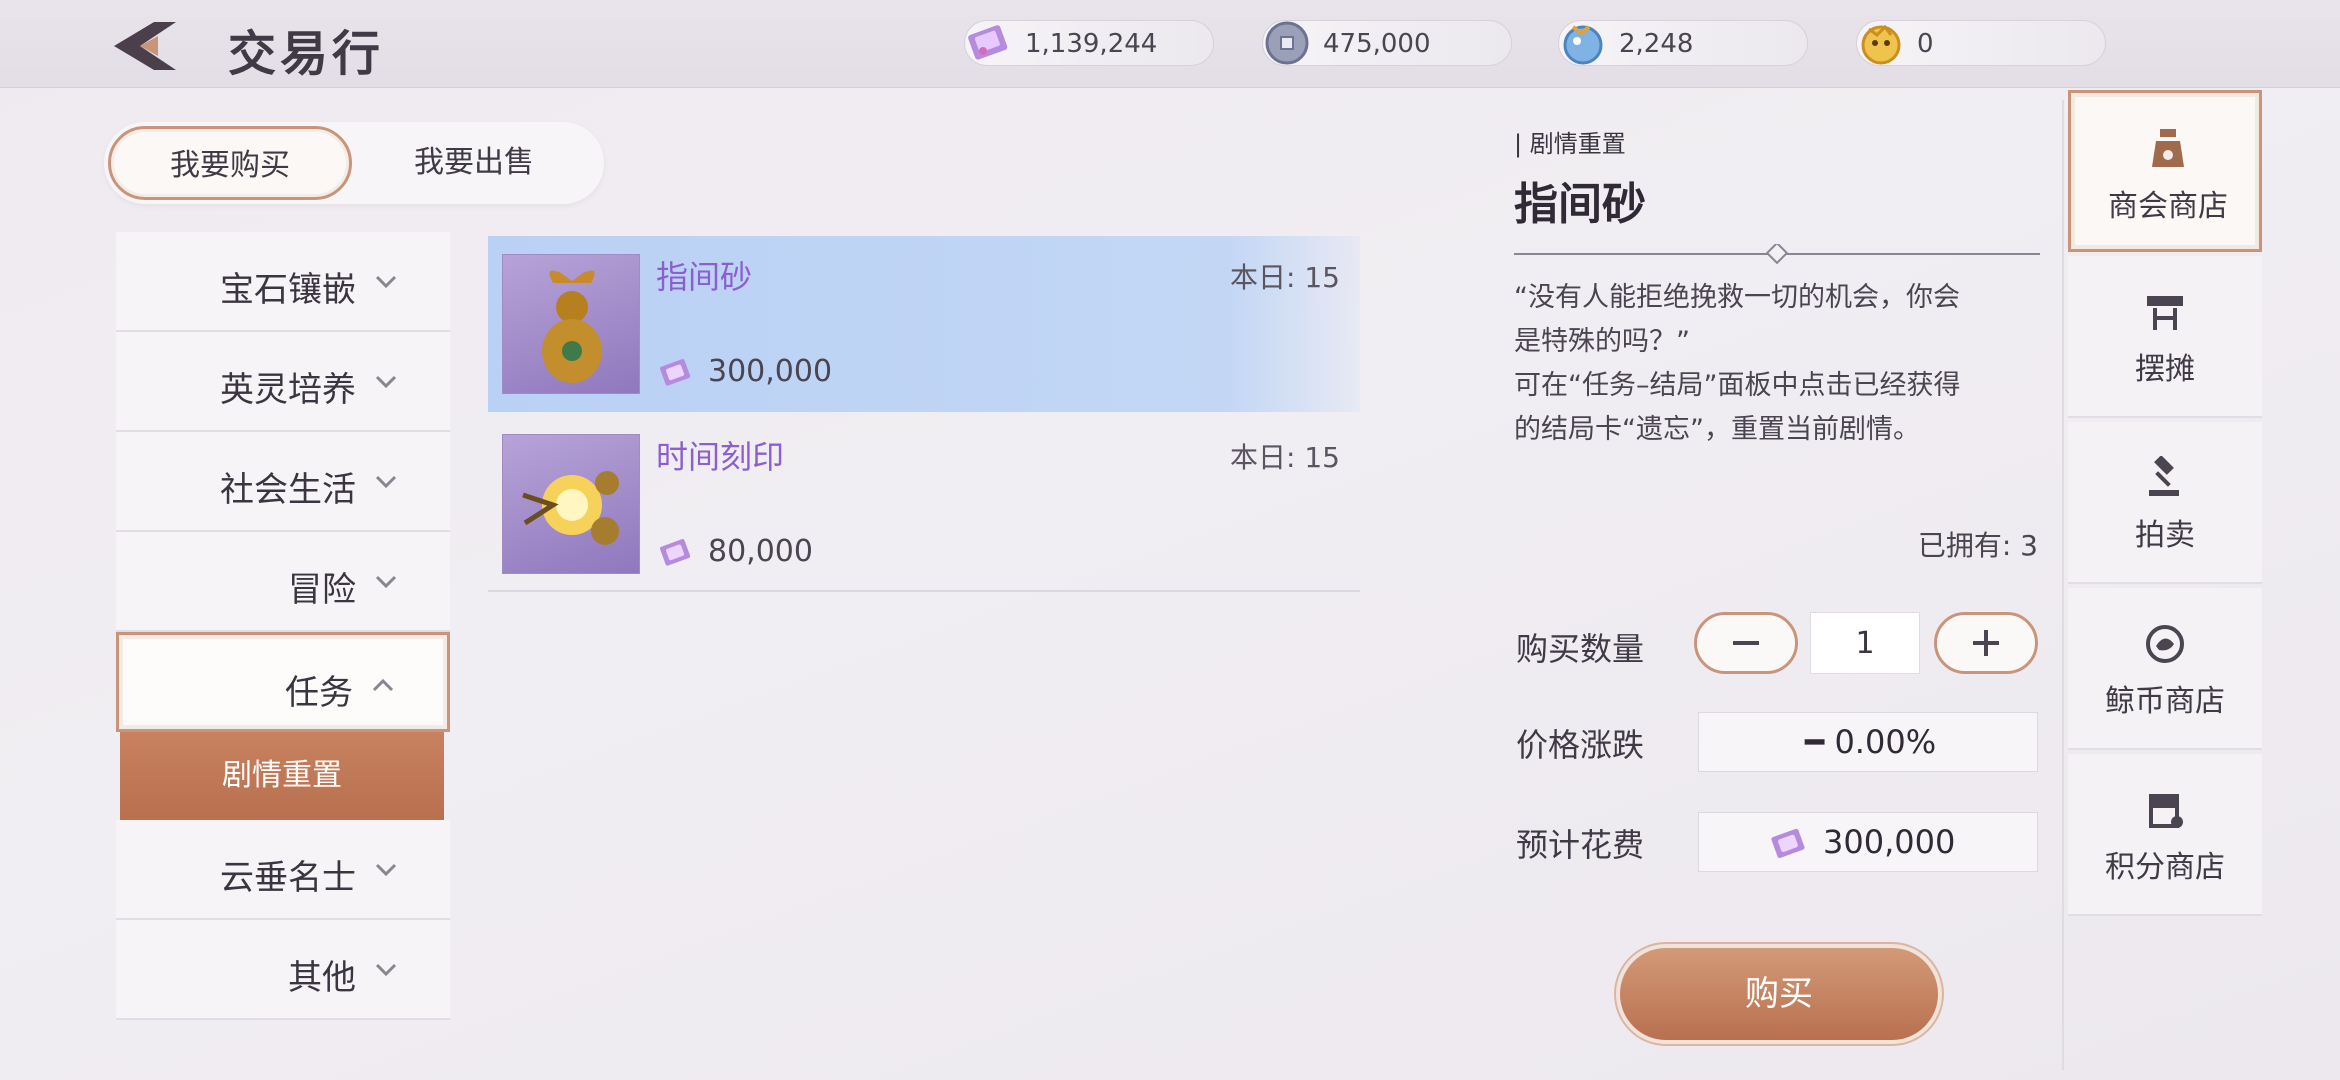 This screenshot has height=1080, width=2340. Describe the element at coordinates (1737, 297) in the screenshot. I see `description-line: “没有人能拒绝挽救一切的机会，你会` at that location.